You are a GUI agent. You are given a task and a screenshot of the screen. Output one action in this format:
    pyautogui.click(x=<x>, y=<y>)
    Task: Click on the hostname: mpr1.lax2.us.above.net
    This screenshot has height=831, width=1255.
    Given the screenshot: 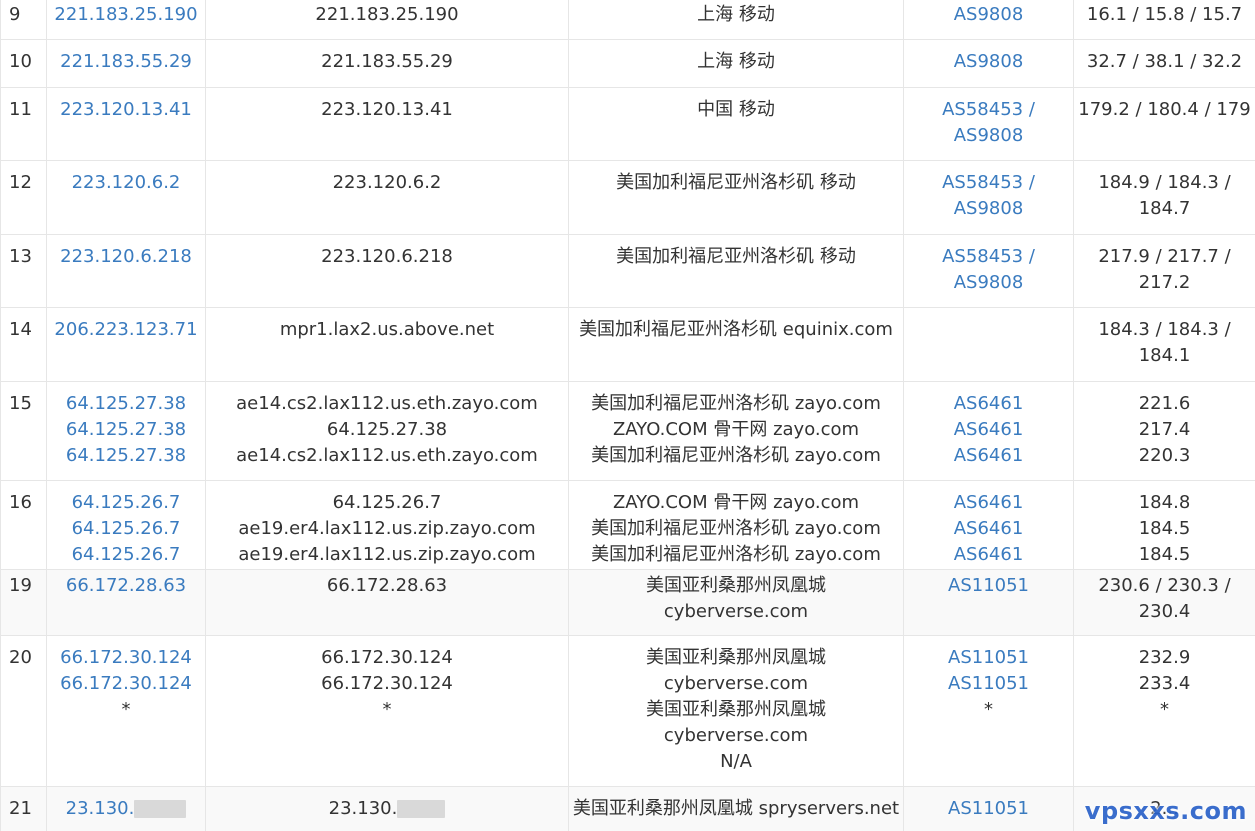 What is the action you would take?
    pyautogui.click(x=387, y=329)
    